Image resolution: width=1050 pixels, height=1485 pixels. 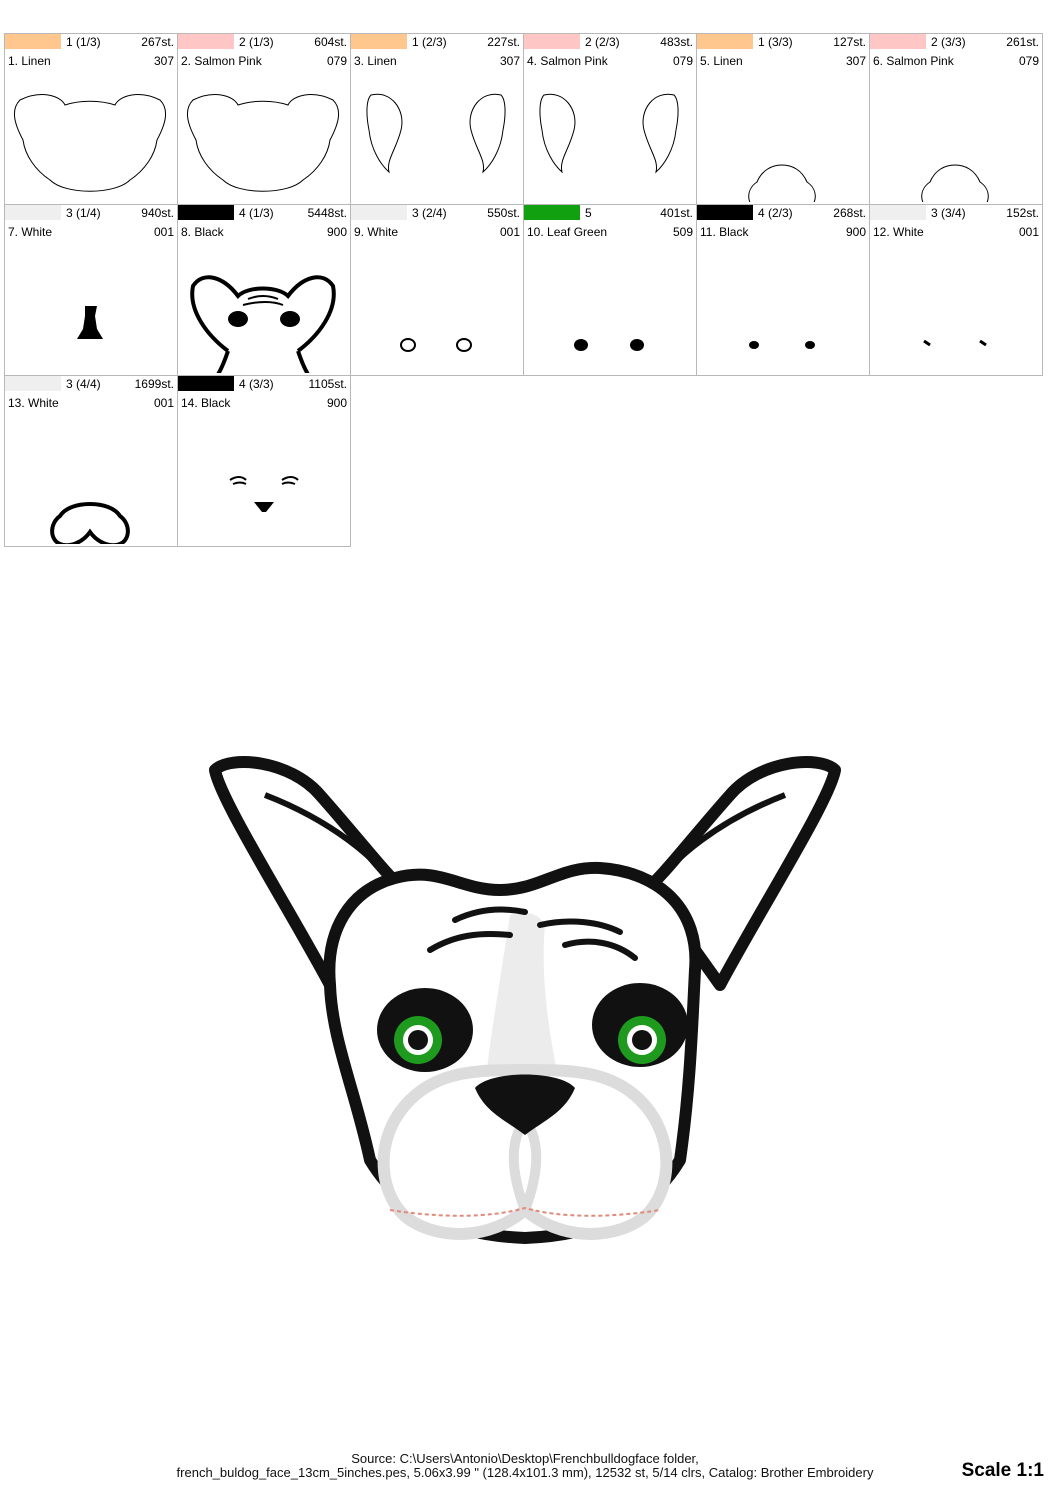 What do you see at coordinates (775, 213) in the screenshot?
I see `step-index: 4 (2/3)` at bounding box center [775, 213].